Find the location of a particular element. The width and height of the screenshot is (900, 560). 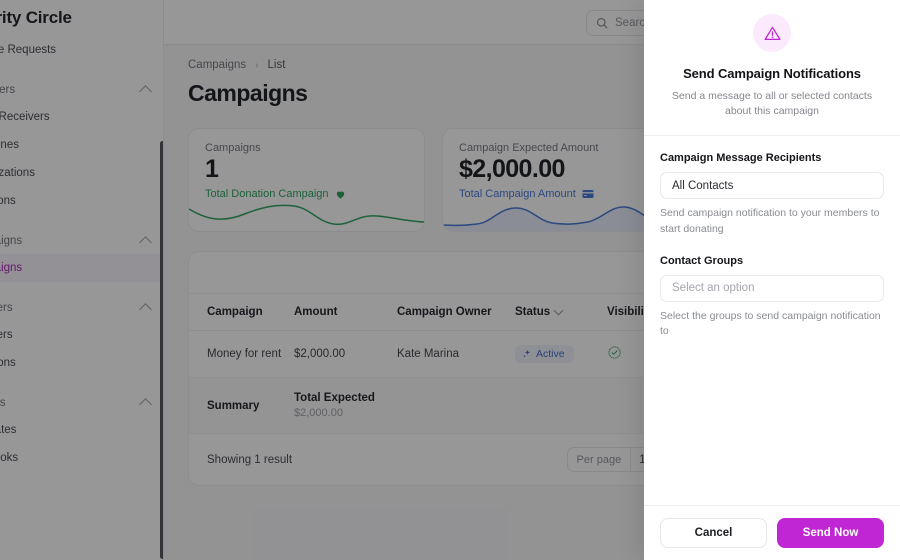

panel-title: Send Campaign Notifications is located at coordinates (772, 73).